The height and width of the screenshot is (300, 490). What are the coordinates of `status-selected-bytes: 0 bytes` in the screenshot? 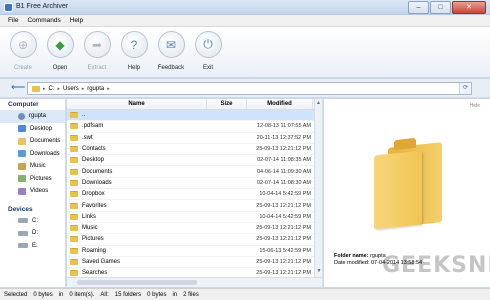 It's located at (43, 294).